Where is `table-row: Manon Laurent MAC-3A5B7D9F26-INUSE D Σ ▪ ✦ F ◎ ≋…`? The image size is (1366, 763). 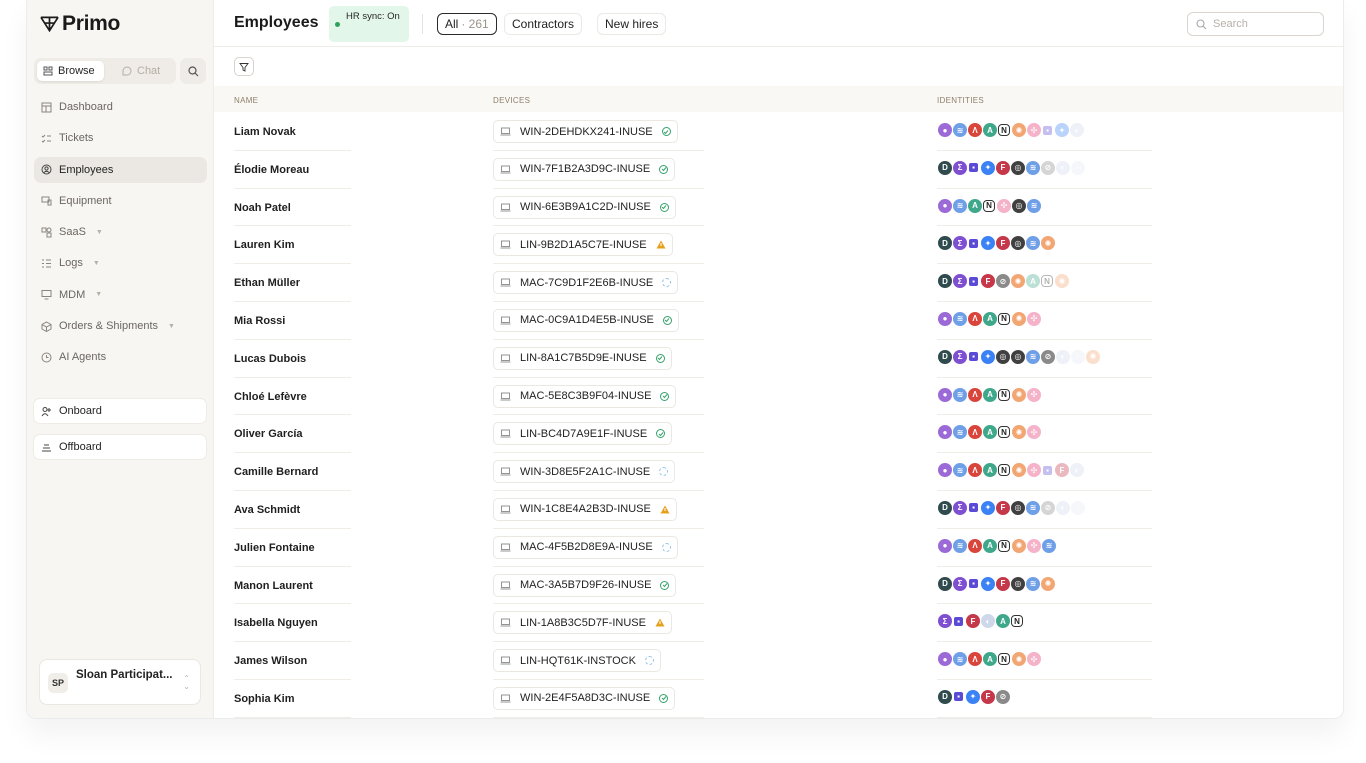
table-row: Manon Laurent MAC-3A5B7D9F26-INUSE D Σ ▪ ✦ F ◎ ≋… is located at coordinates (778, 586).